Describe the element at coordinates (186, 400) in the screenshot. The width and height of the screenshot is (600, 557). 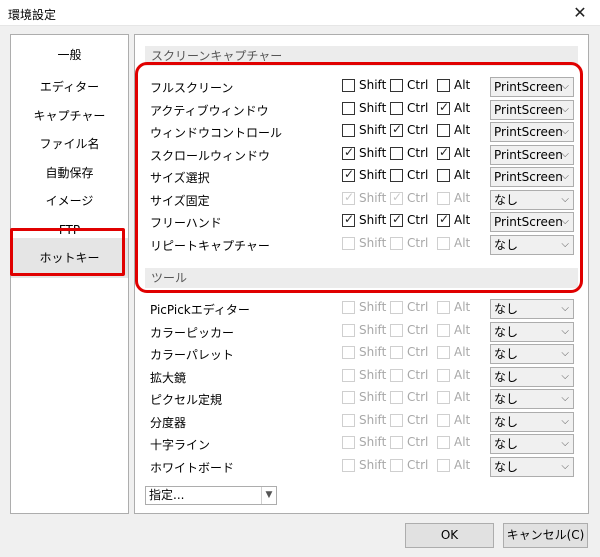
I see `hotkey-label: ピクセル定規` at that location.